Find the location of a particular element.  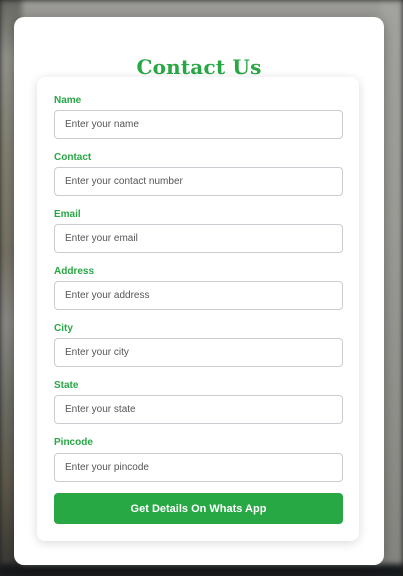

pincode-input is located at coordinates (198, 467).